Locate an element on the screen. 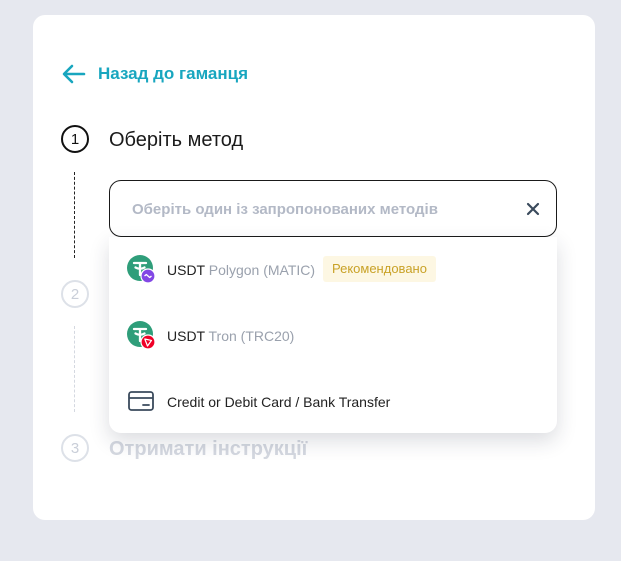 Image resolution: width=621 pixels, height=561 pixels. option-name: Credit or Debit Card / Bank Transfer is located at coordinates (279, 402).